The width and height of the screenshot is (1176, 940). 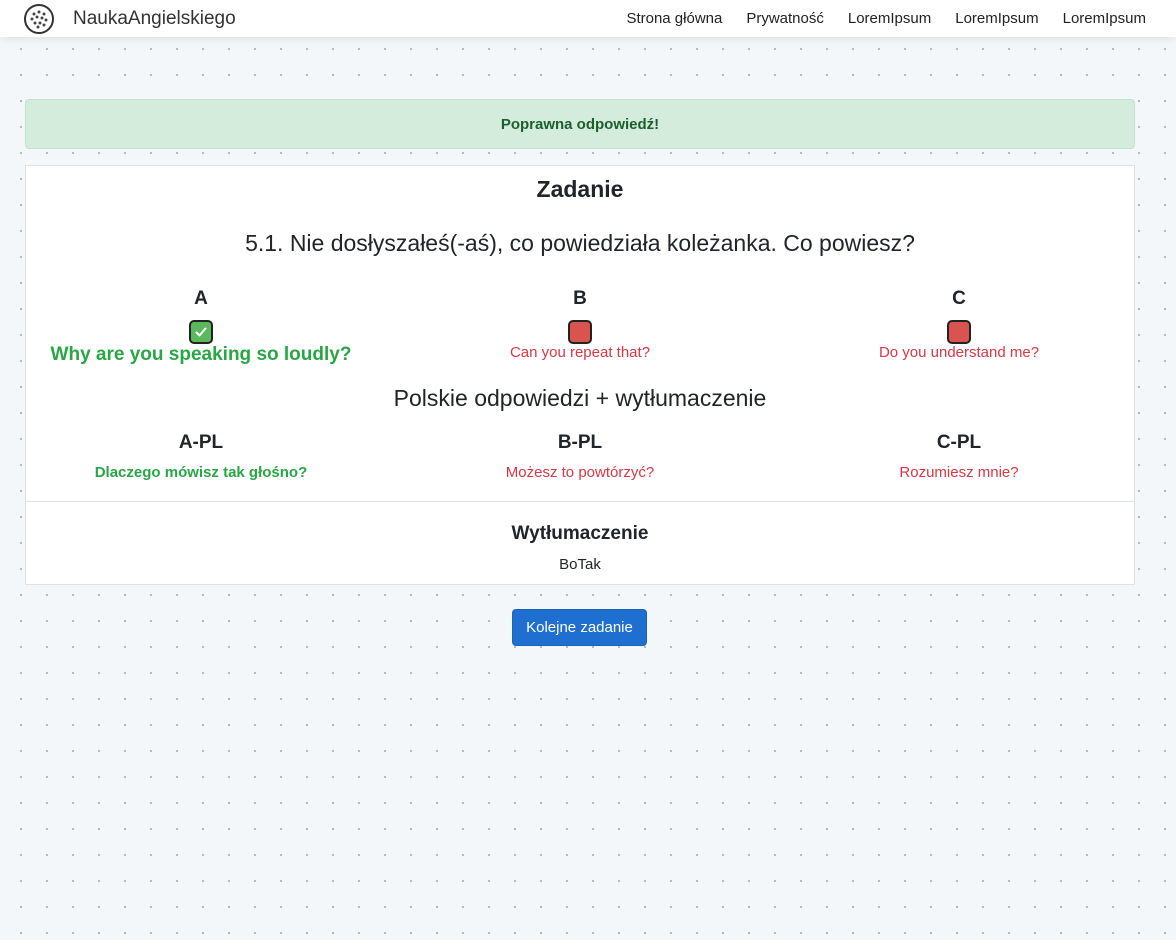 I want to click on pl-a-translation: Dlaczego mówisz tak głośno?, so click(x=201, y=472).